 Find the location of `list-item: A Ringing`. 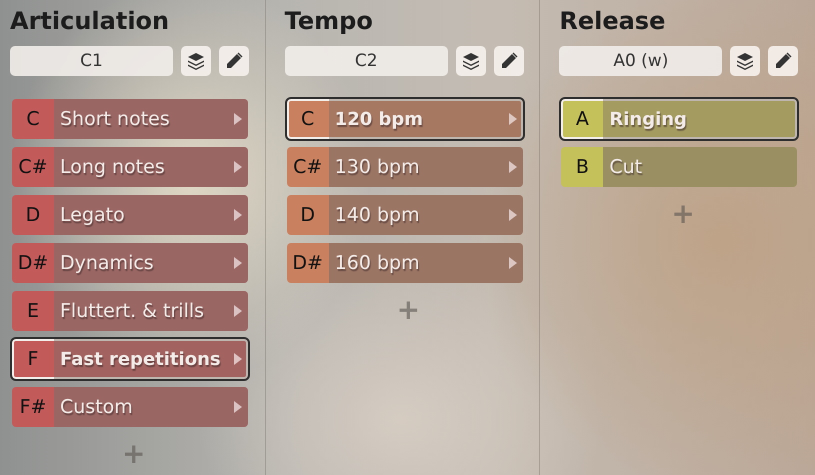

list-item: A Ringing is located at coordinates (679, 119).